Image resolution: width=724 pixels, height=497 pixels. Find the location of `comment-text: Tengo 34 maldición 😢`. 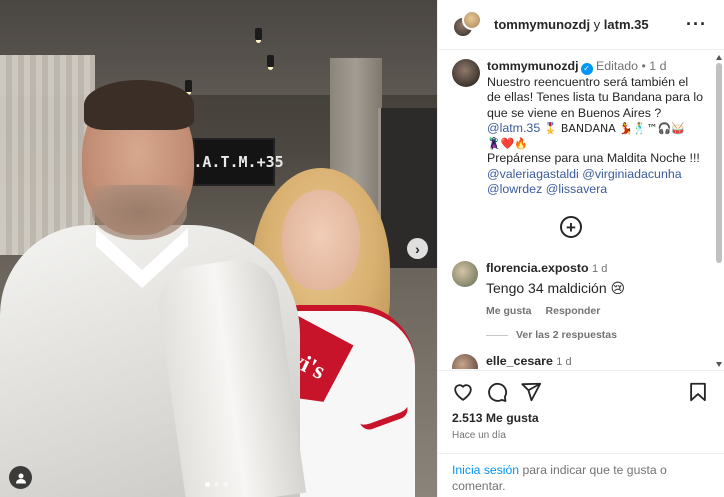

comment-text: Tengo 34 maldición 😢 is located at coordinates (556, 287).